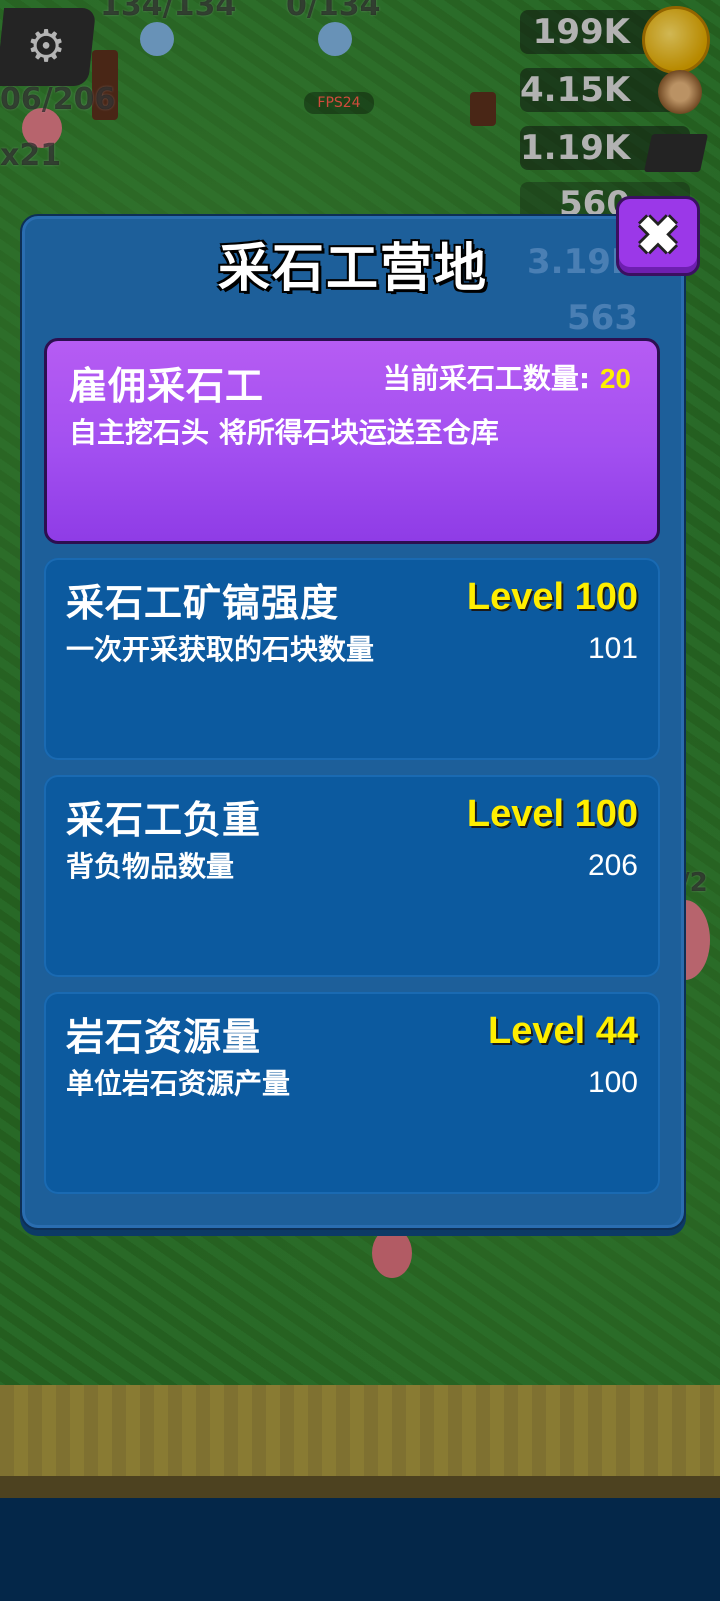  I want to click on upgrade-title: 采石工负重, so click(164, 820).